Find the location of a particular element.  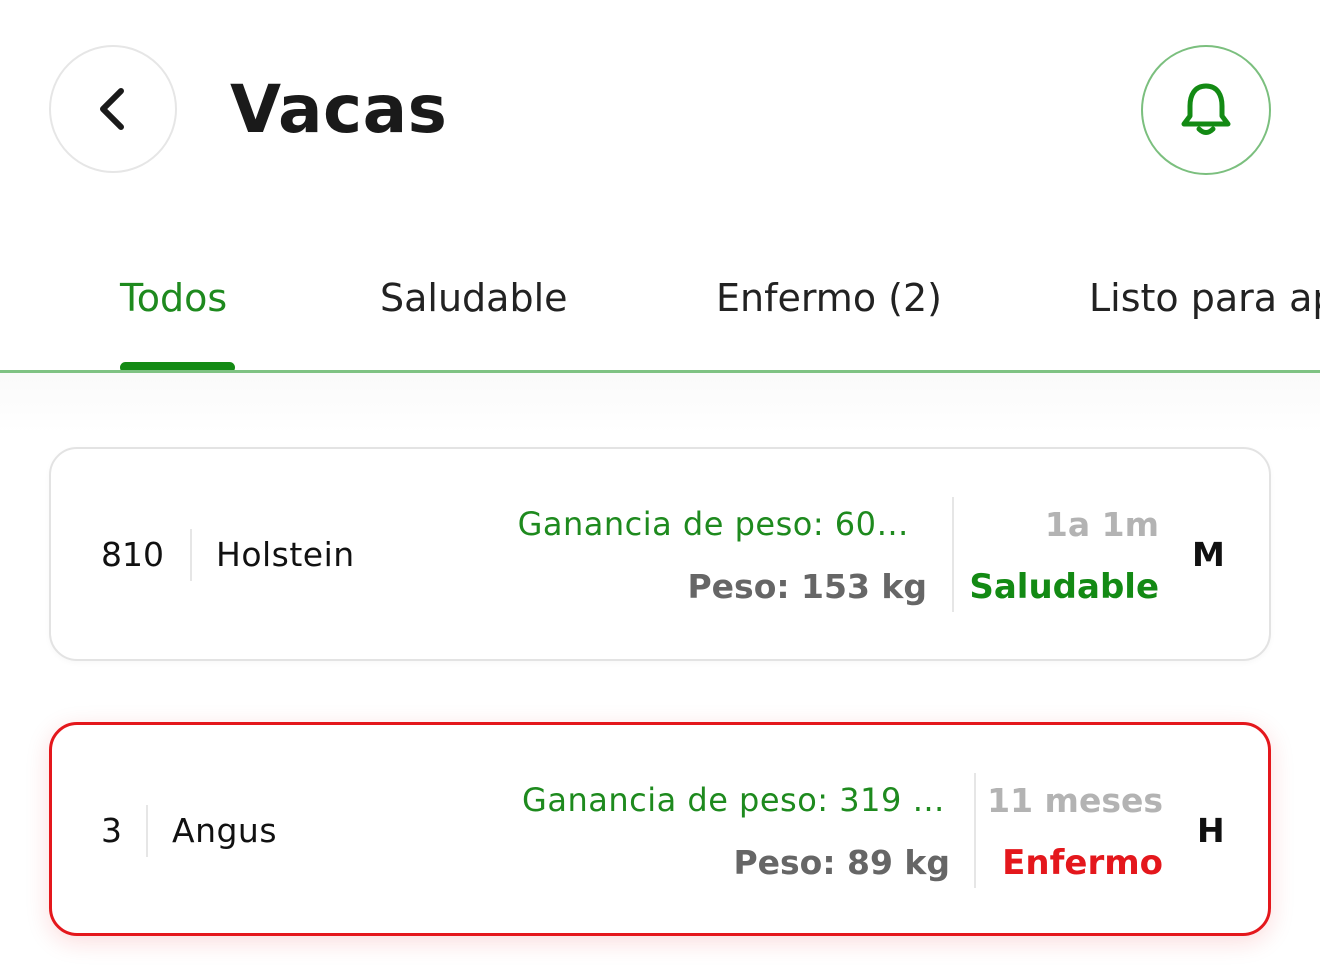

back-button is located at coordinates (113, 109).